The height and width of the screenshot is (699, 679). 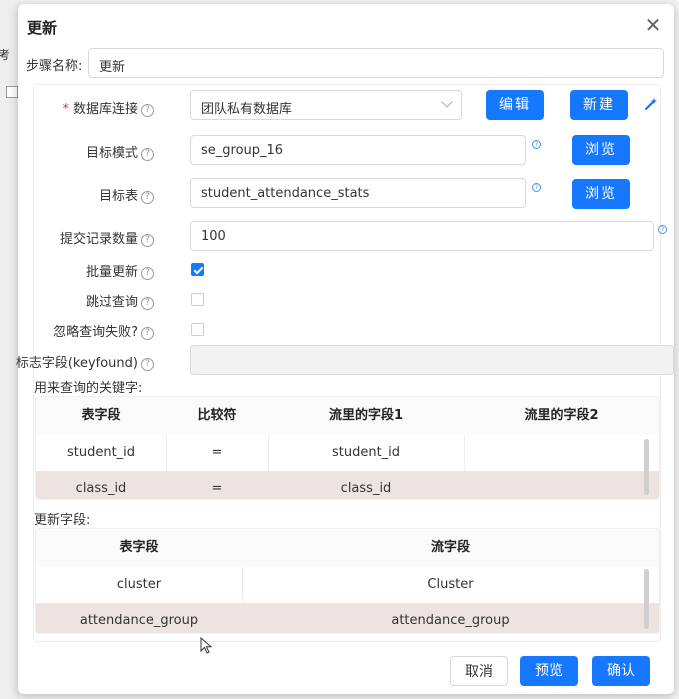 What do you see at coordinates (65, 109) in the screenshot?
I see `required-mark: *` at bounding box center [65, 109].